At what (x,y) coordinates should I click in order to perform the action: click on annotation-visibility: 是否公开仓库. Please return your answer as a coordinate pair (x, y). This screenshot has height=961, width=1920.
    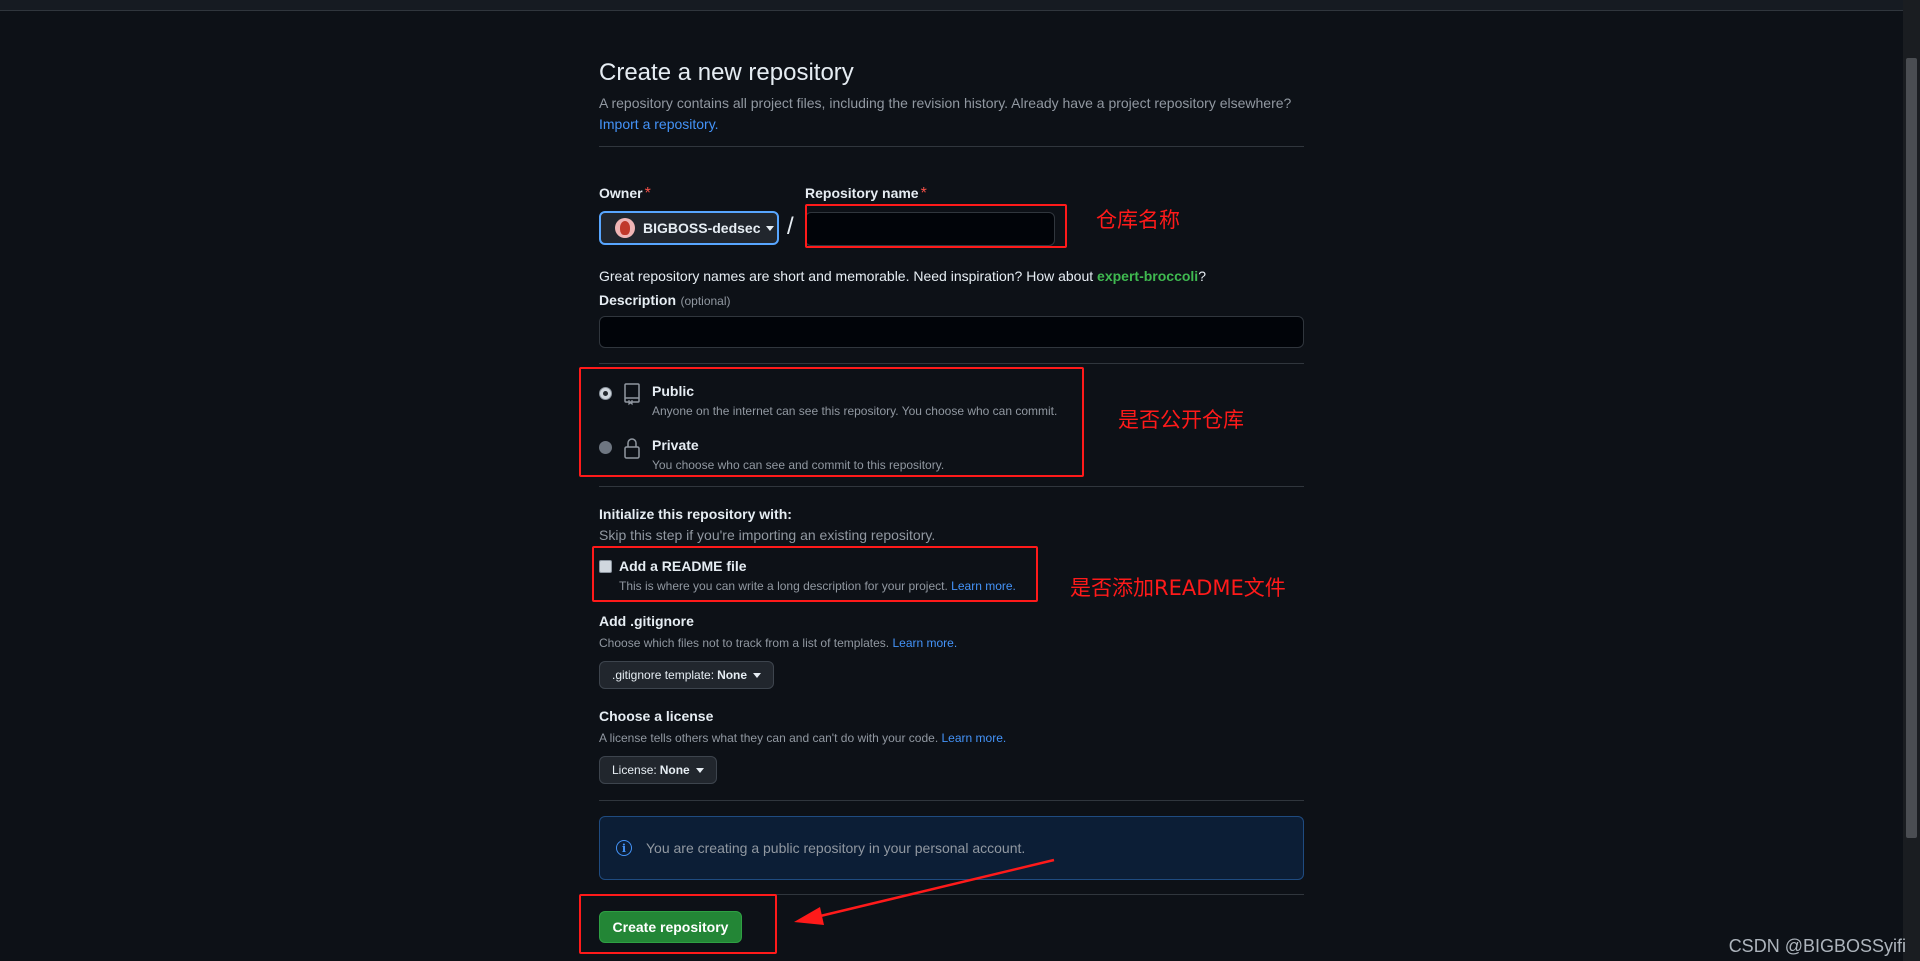
    Looking at the image, I should click on (1181, 420).